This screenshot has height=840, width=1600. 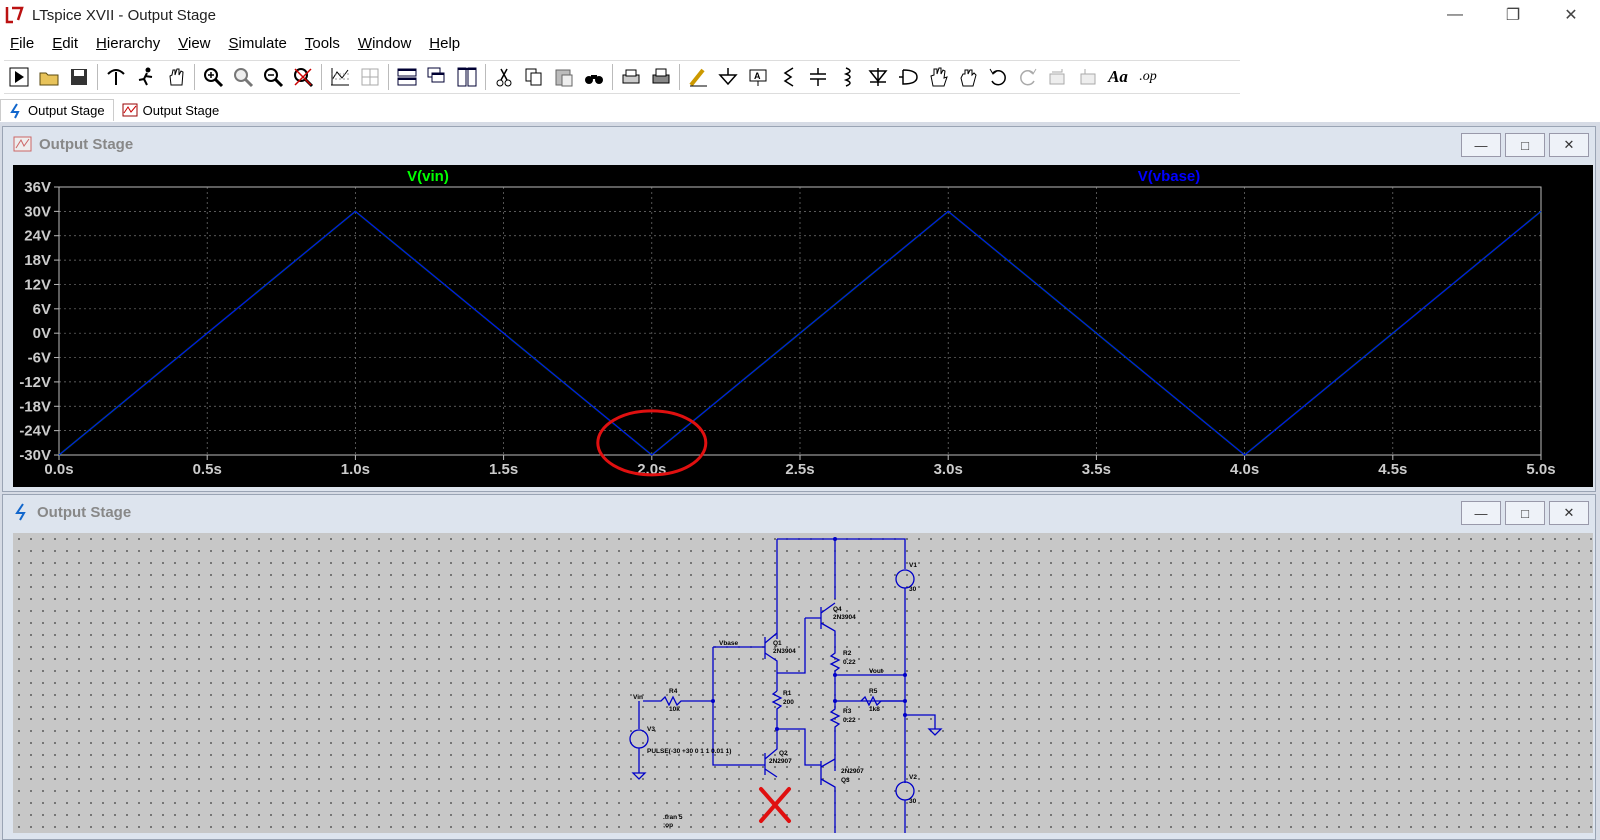 I want to click on svg-text: Vbase, so click(x=729, y=643).